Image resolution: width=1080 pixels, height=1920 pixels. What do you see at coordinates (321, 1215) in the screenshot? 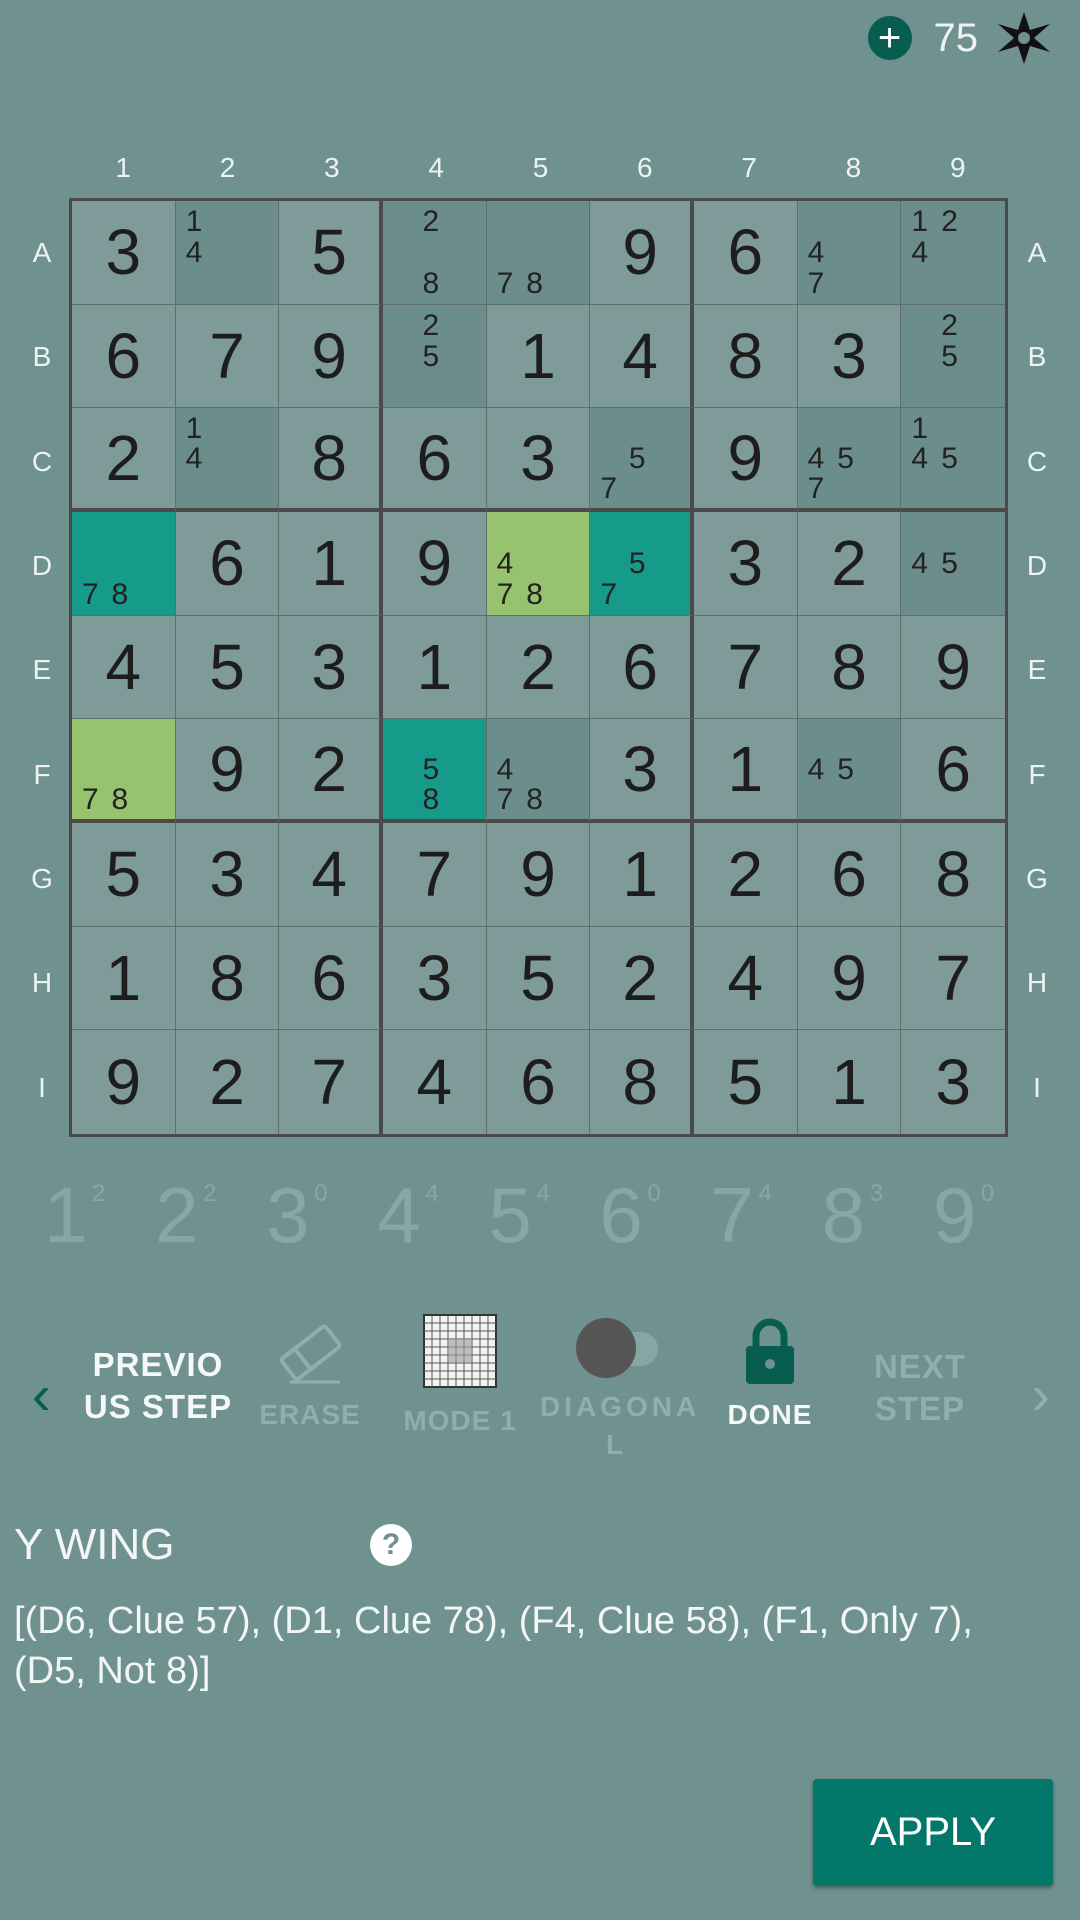
I see `number-counter: 30` at bounding box center [321, 1215].